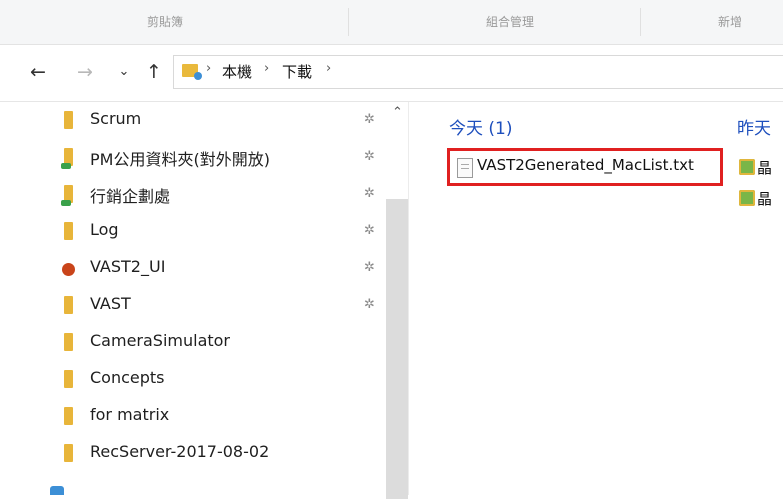 The width and height of the screenshot is (783, 499). I want to click on sidebar-item-label: 行銷企劃處, so click(130, 196).